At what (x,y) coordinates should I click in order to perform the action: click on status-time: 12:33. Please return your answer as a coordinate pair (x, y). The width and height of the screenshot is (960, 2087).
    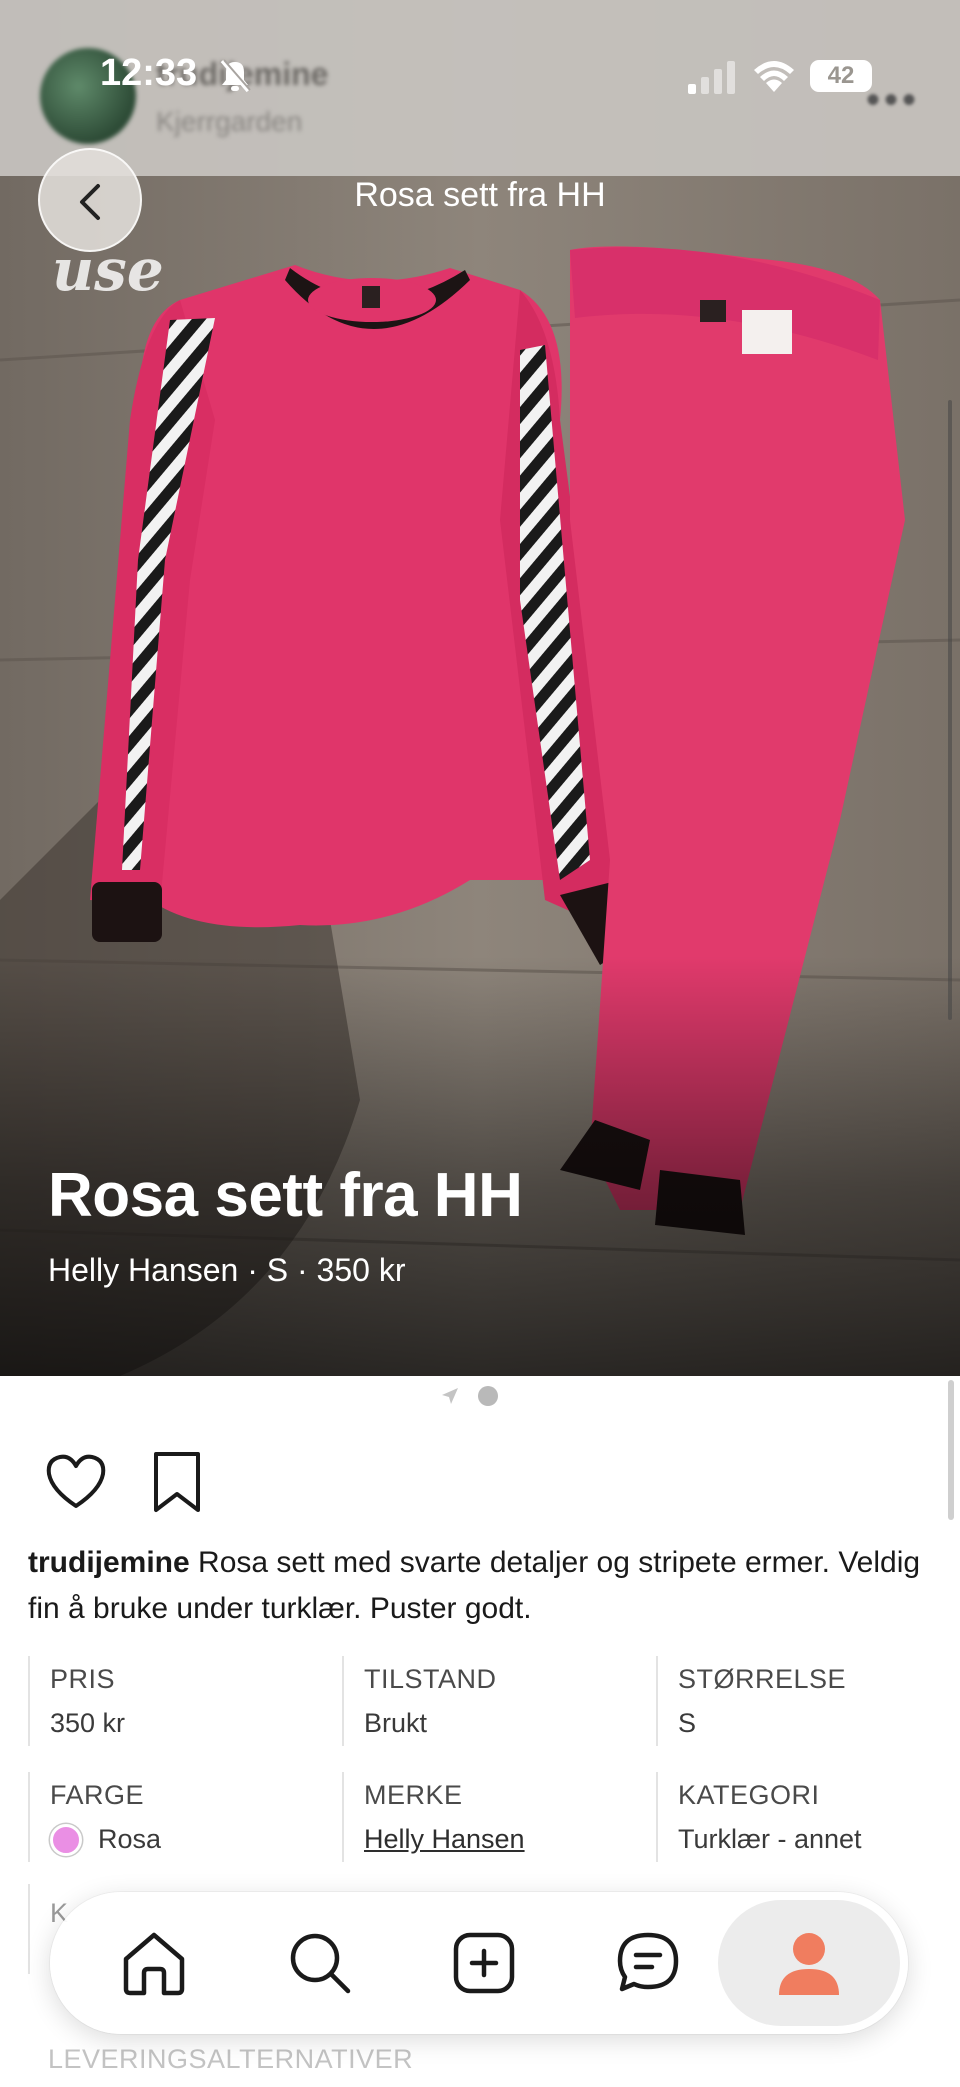
    Looking at the image, I should click on (149, 73).